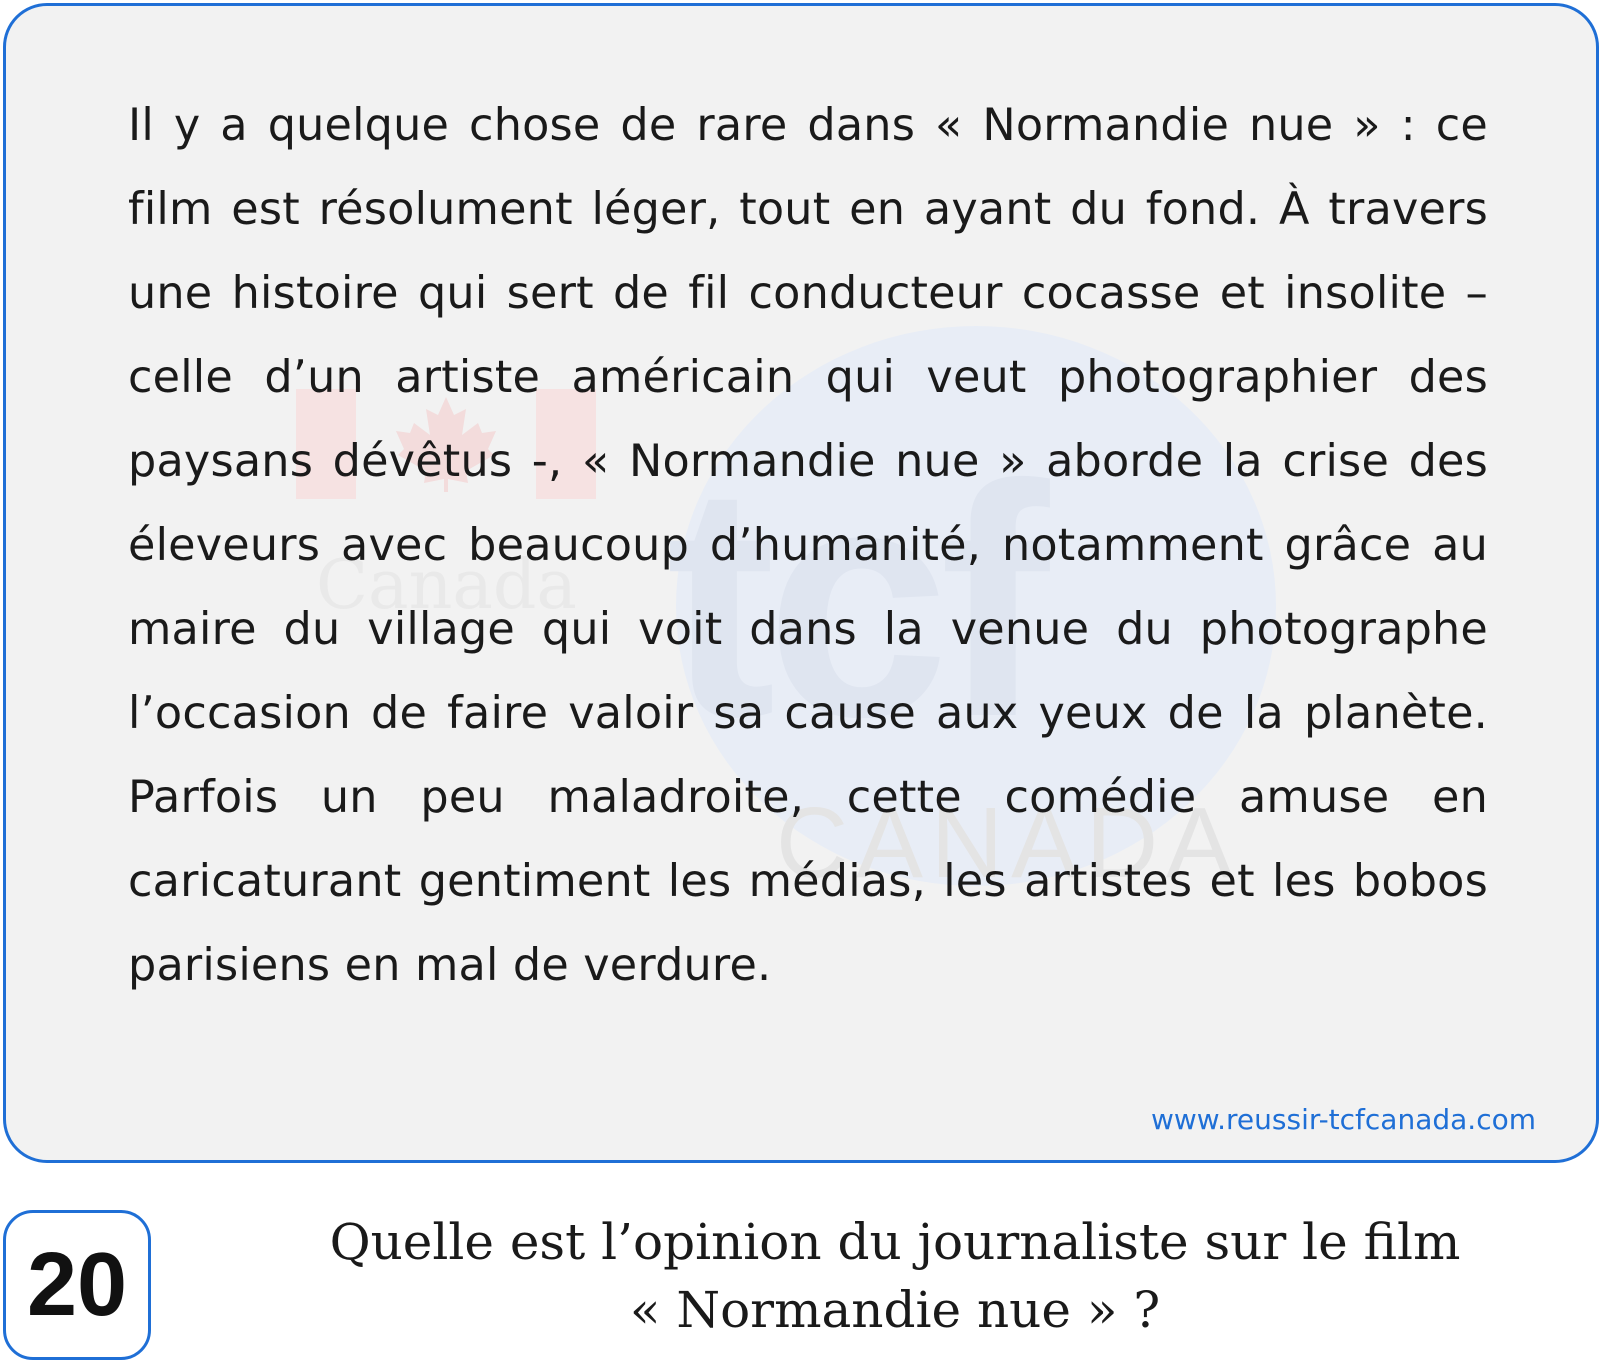 The width and height of the screenshot is (1606, 1362). I want to click on website-url: www.reussir-tcfcanada.com, so click(1343, 1119).